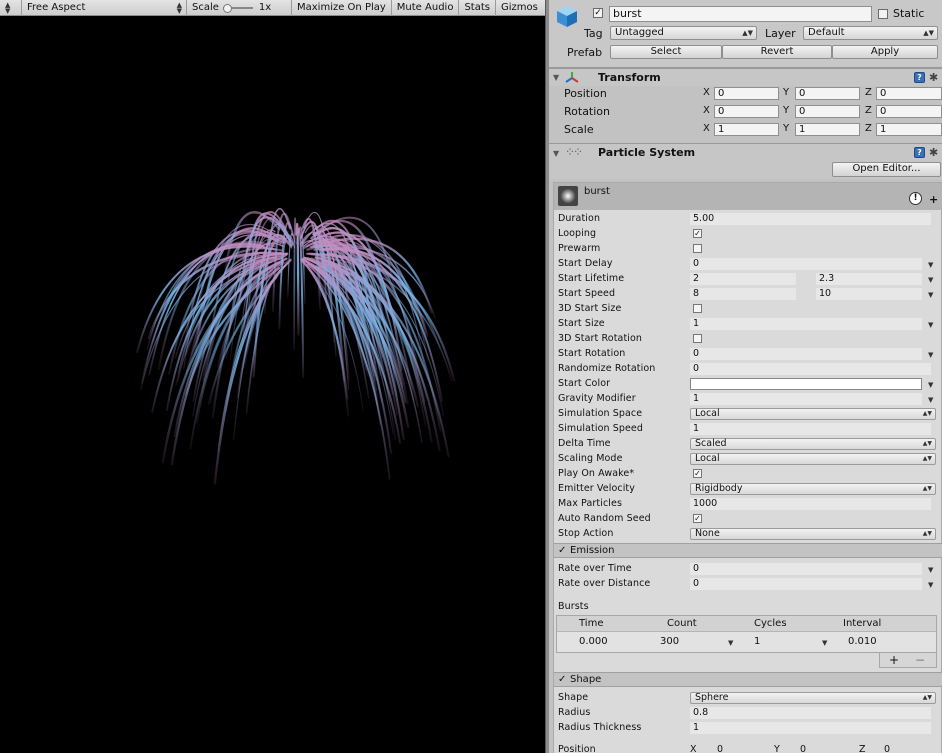 This screenshot has width=942, height=753. What do you see at coordinates (748, 550) in the screenshot?
I see `emission-module-header: ✓ Emission` at bounding box center [748, 550].